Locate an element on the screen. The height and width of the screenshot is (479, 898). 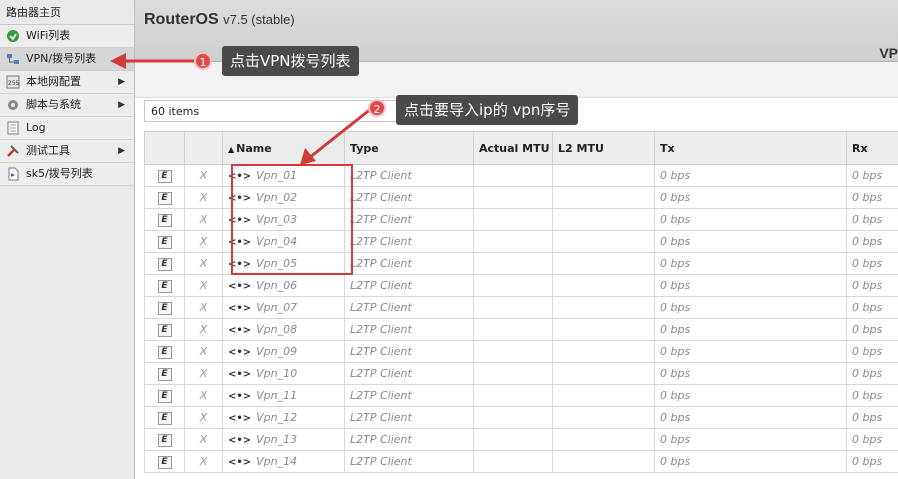
name-cell: <•> Vpn_13 is located at coordinates (283, 439).